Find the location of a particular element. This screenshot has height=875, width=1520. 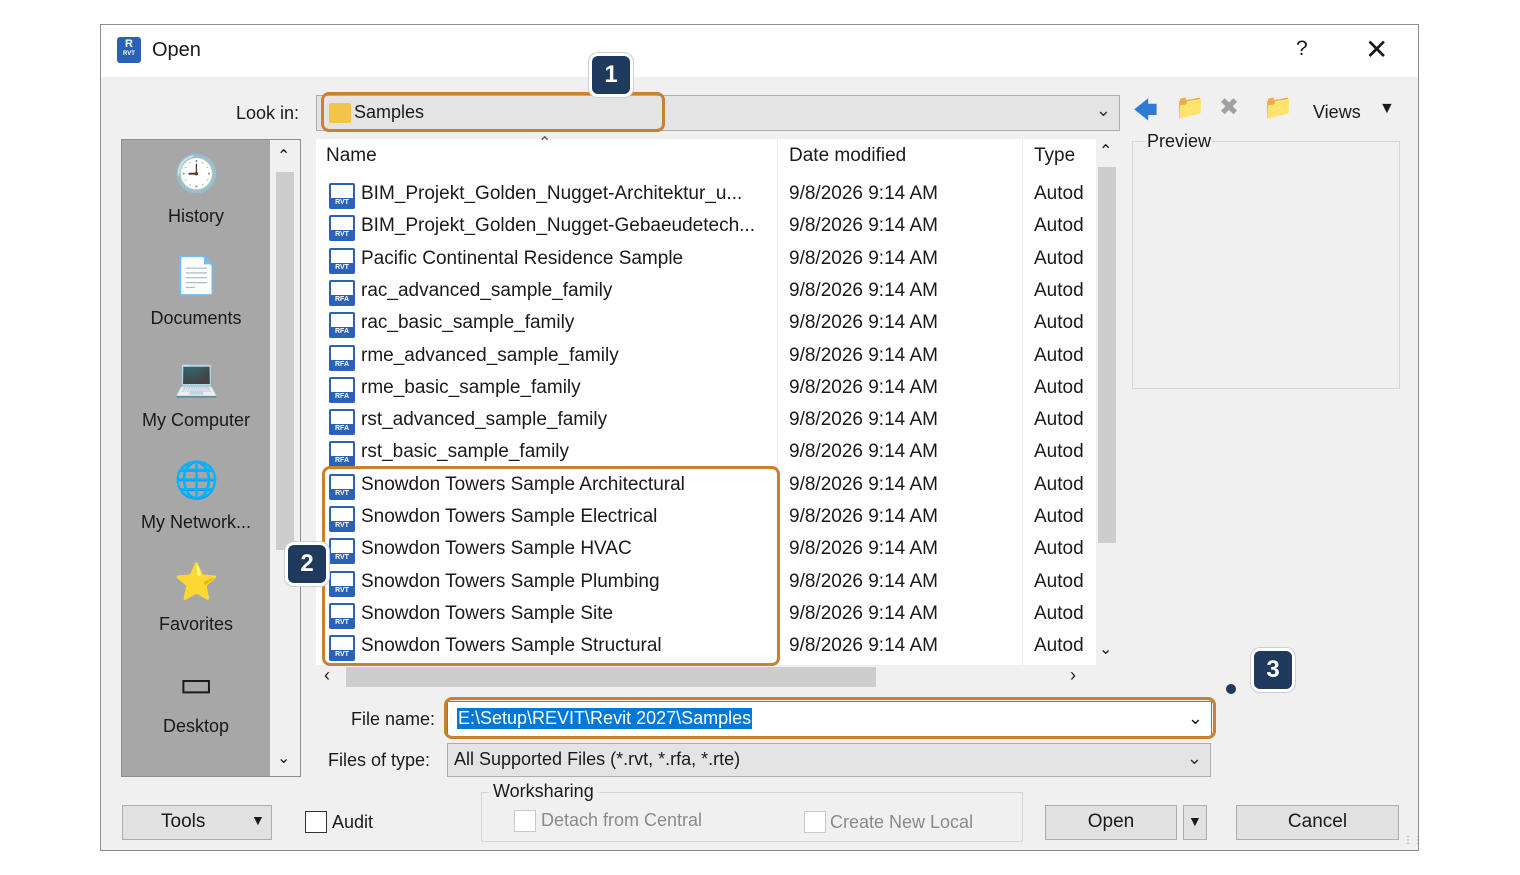

dropdown-arrow-icon: ▼ is located at coordinates (258, 820).